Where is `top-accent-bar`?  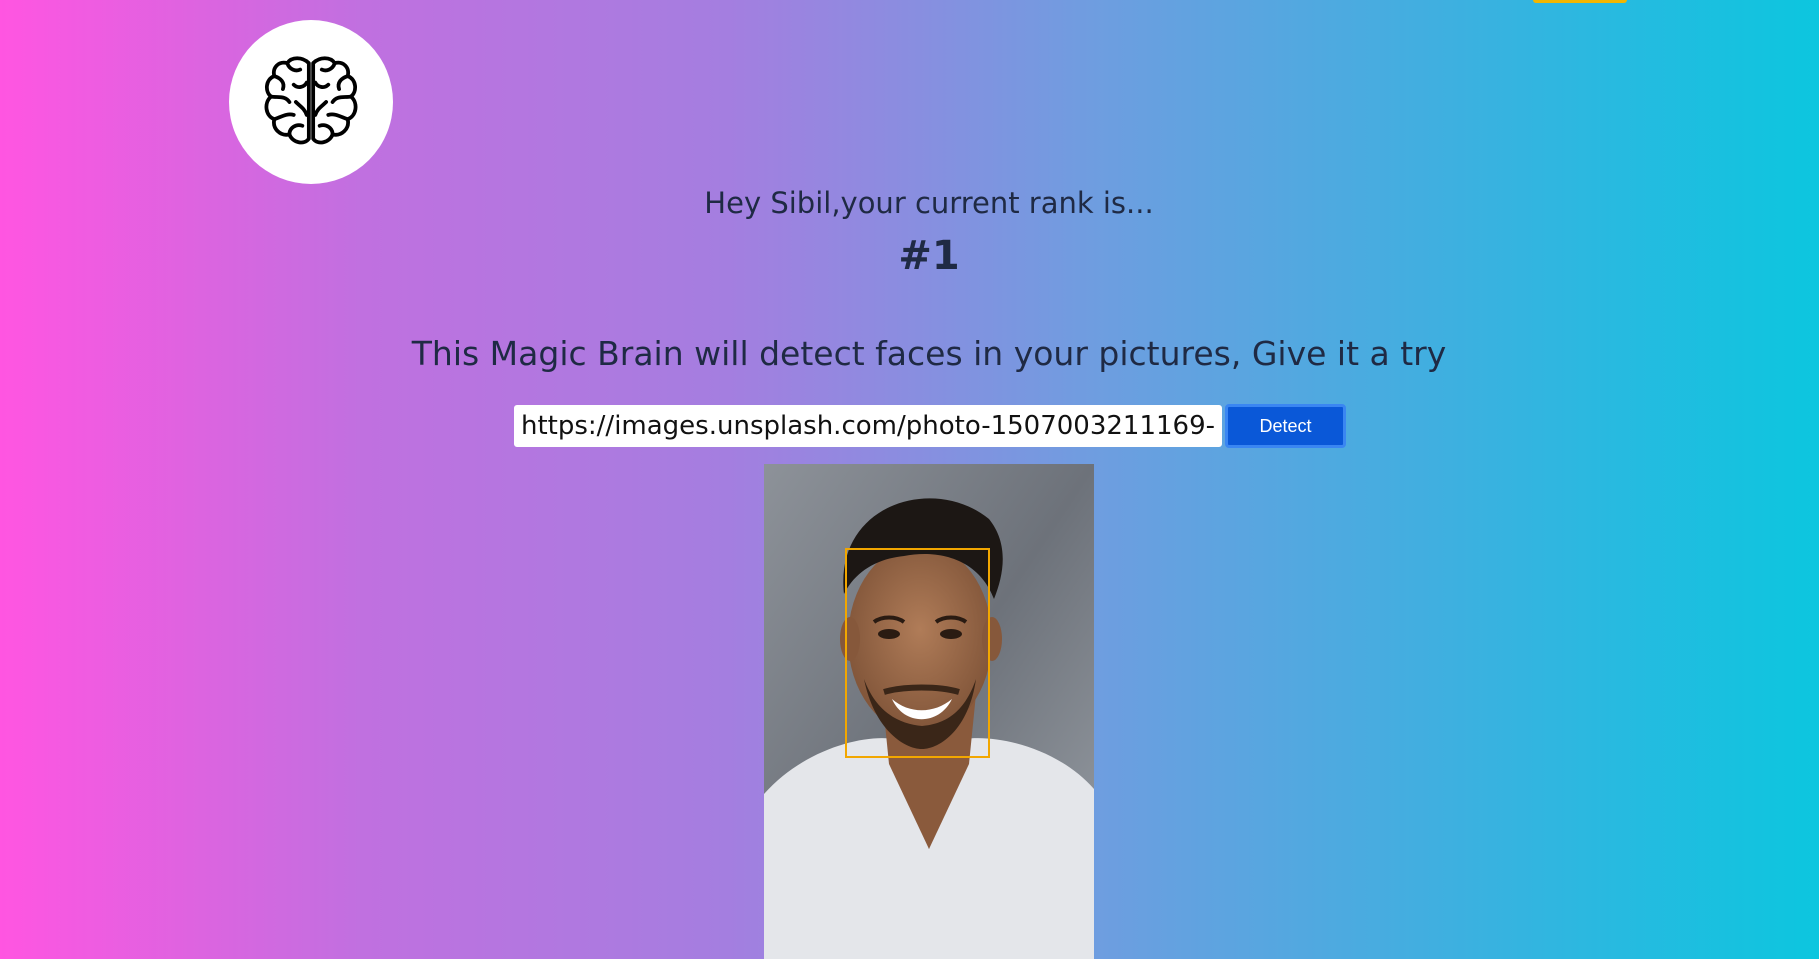
top-accent-bar is located at coordinates (1580, 1).